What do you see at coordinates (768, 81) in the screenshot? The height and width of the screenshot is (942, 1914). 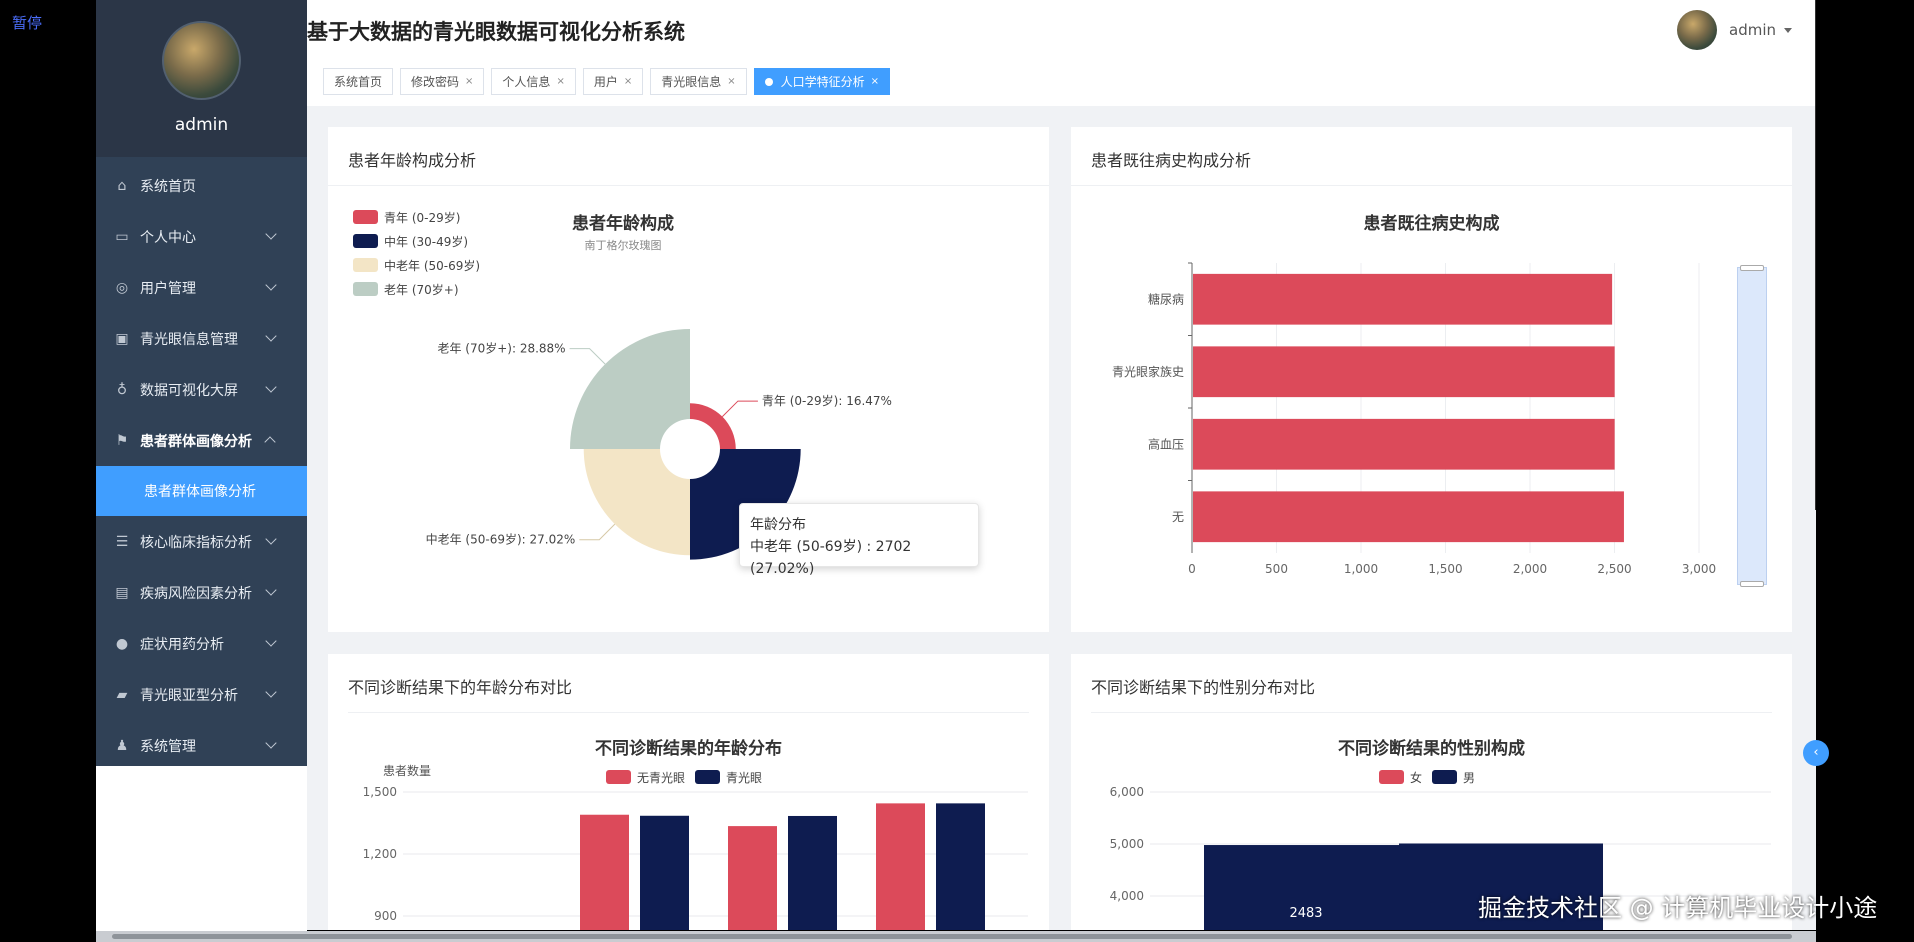 I see `active-dot-icon` at bounding box center [768, 81].